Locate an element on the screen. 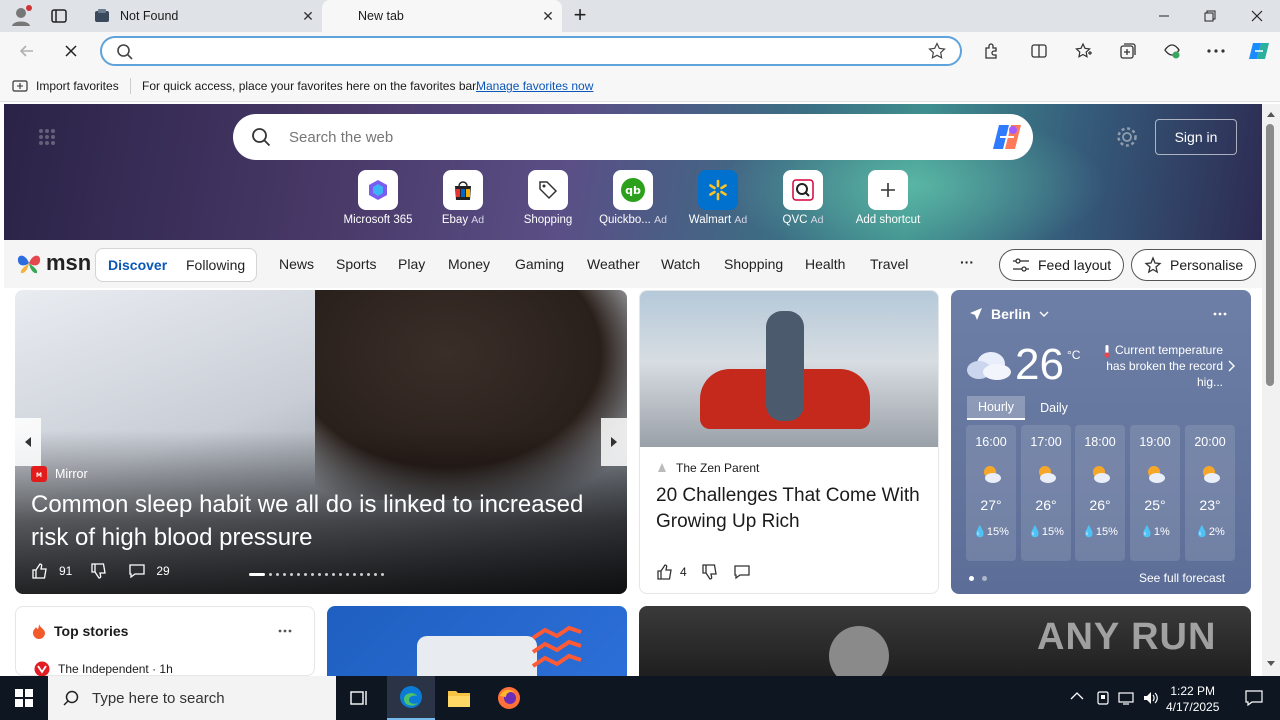 The height and width of the screenshot is (720, 1280). nav-sports: Sports is located at coordinates (356, 264).